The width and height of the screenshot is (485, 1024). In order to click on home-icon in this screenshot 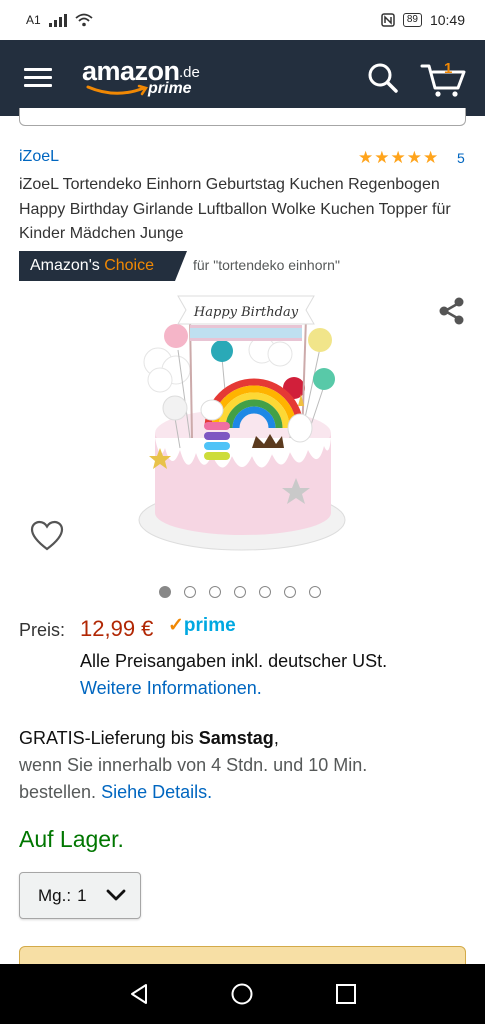, I will do `click(242, 994)`.